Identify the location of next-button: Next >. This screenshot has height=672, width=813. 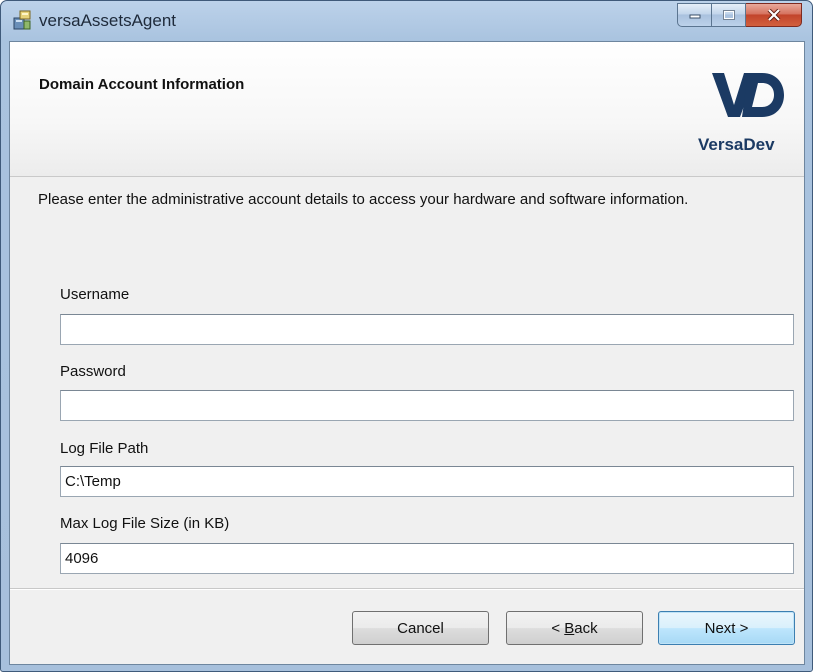
(726, 628).